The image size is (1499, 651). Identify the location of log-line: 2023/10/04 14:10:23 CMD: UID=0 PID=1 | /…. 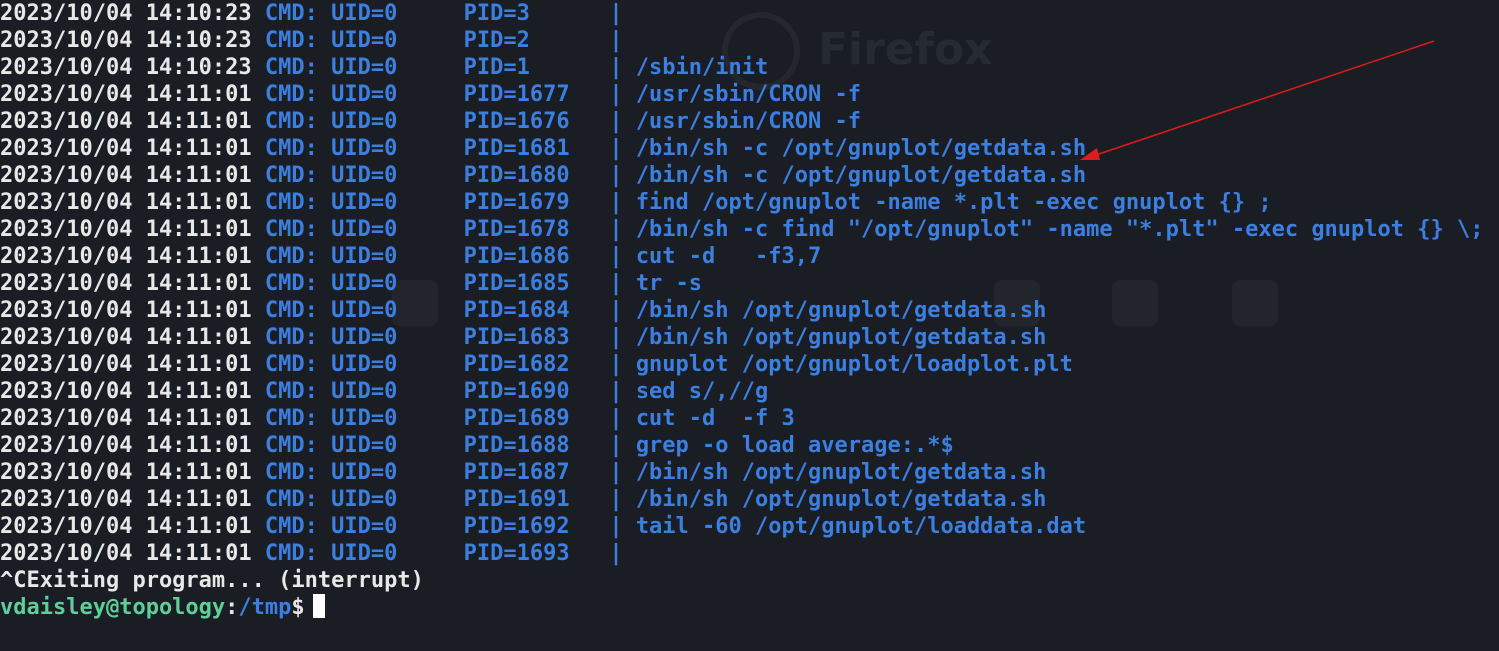
(742, 67).